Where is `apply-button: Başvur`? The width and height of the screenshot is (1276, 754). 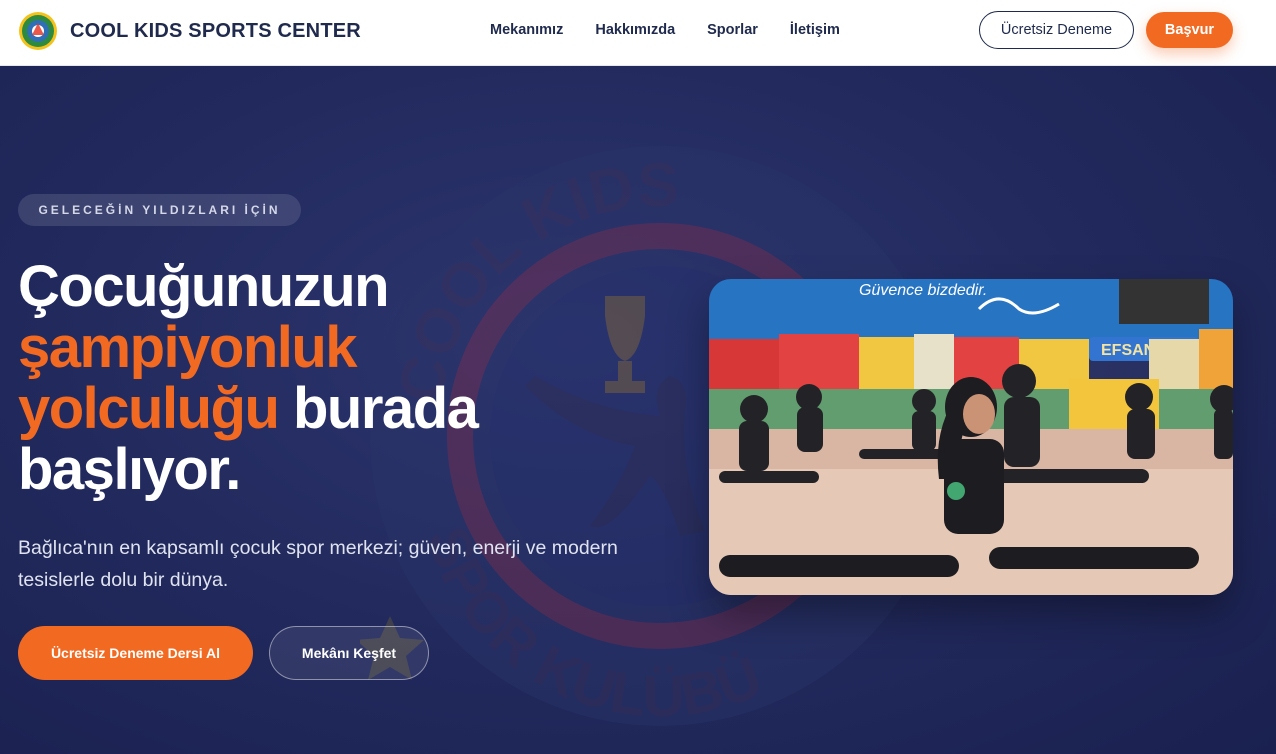 apply-button: Başvur is located at coordinates (1189, 30).